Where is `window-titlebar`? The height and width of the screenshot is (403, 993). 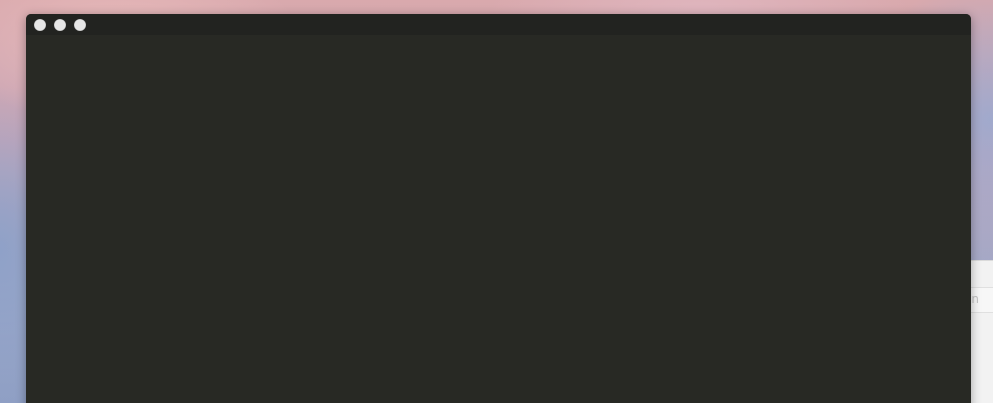 window-titlebar is located at coordinates (498, 25).